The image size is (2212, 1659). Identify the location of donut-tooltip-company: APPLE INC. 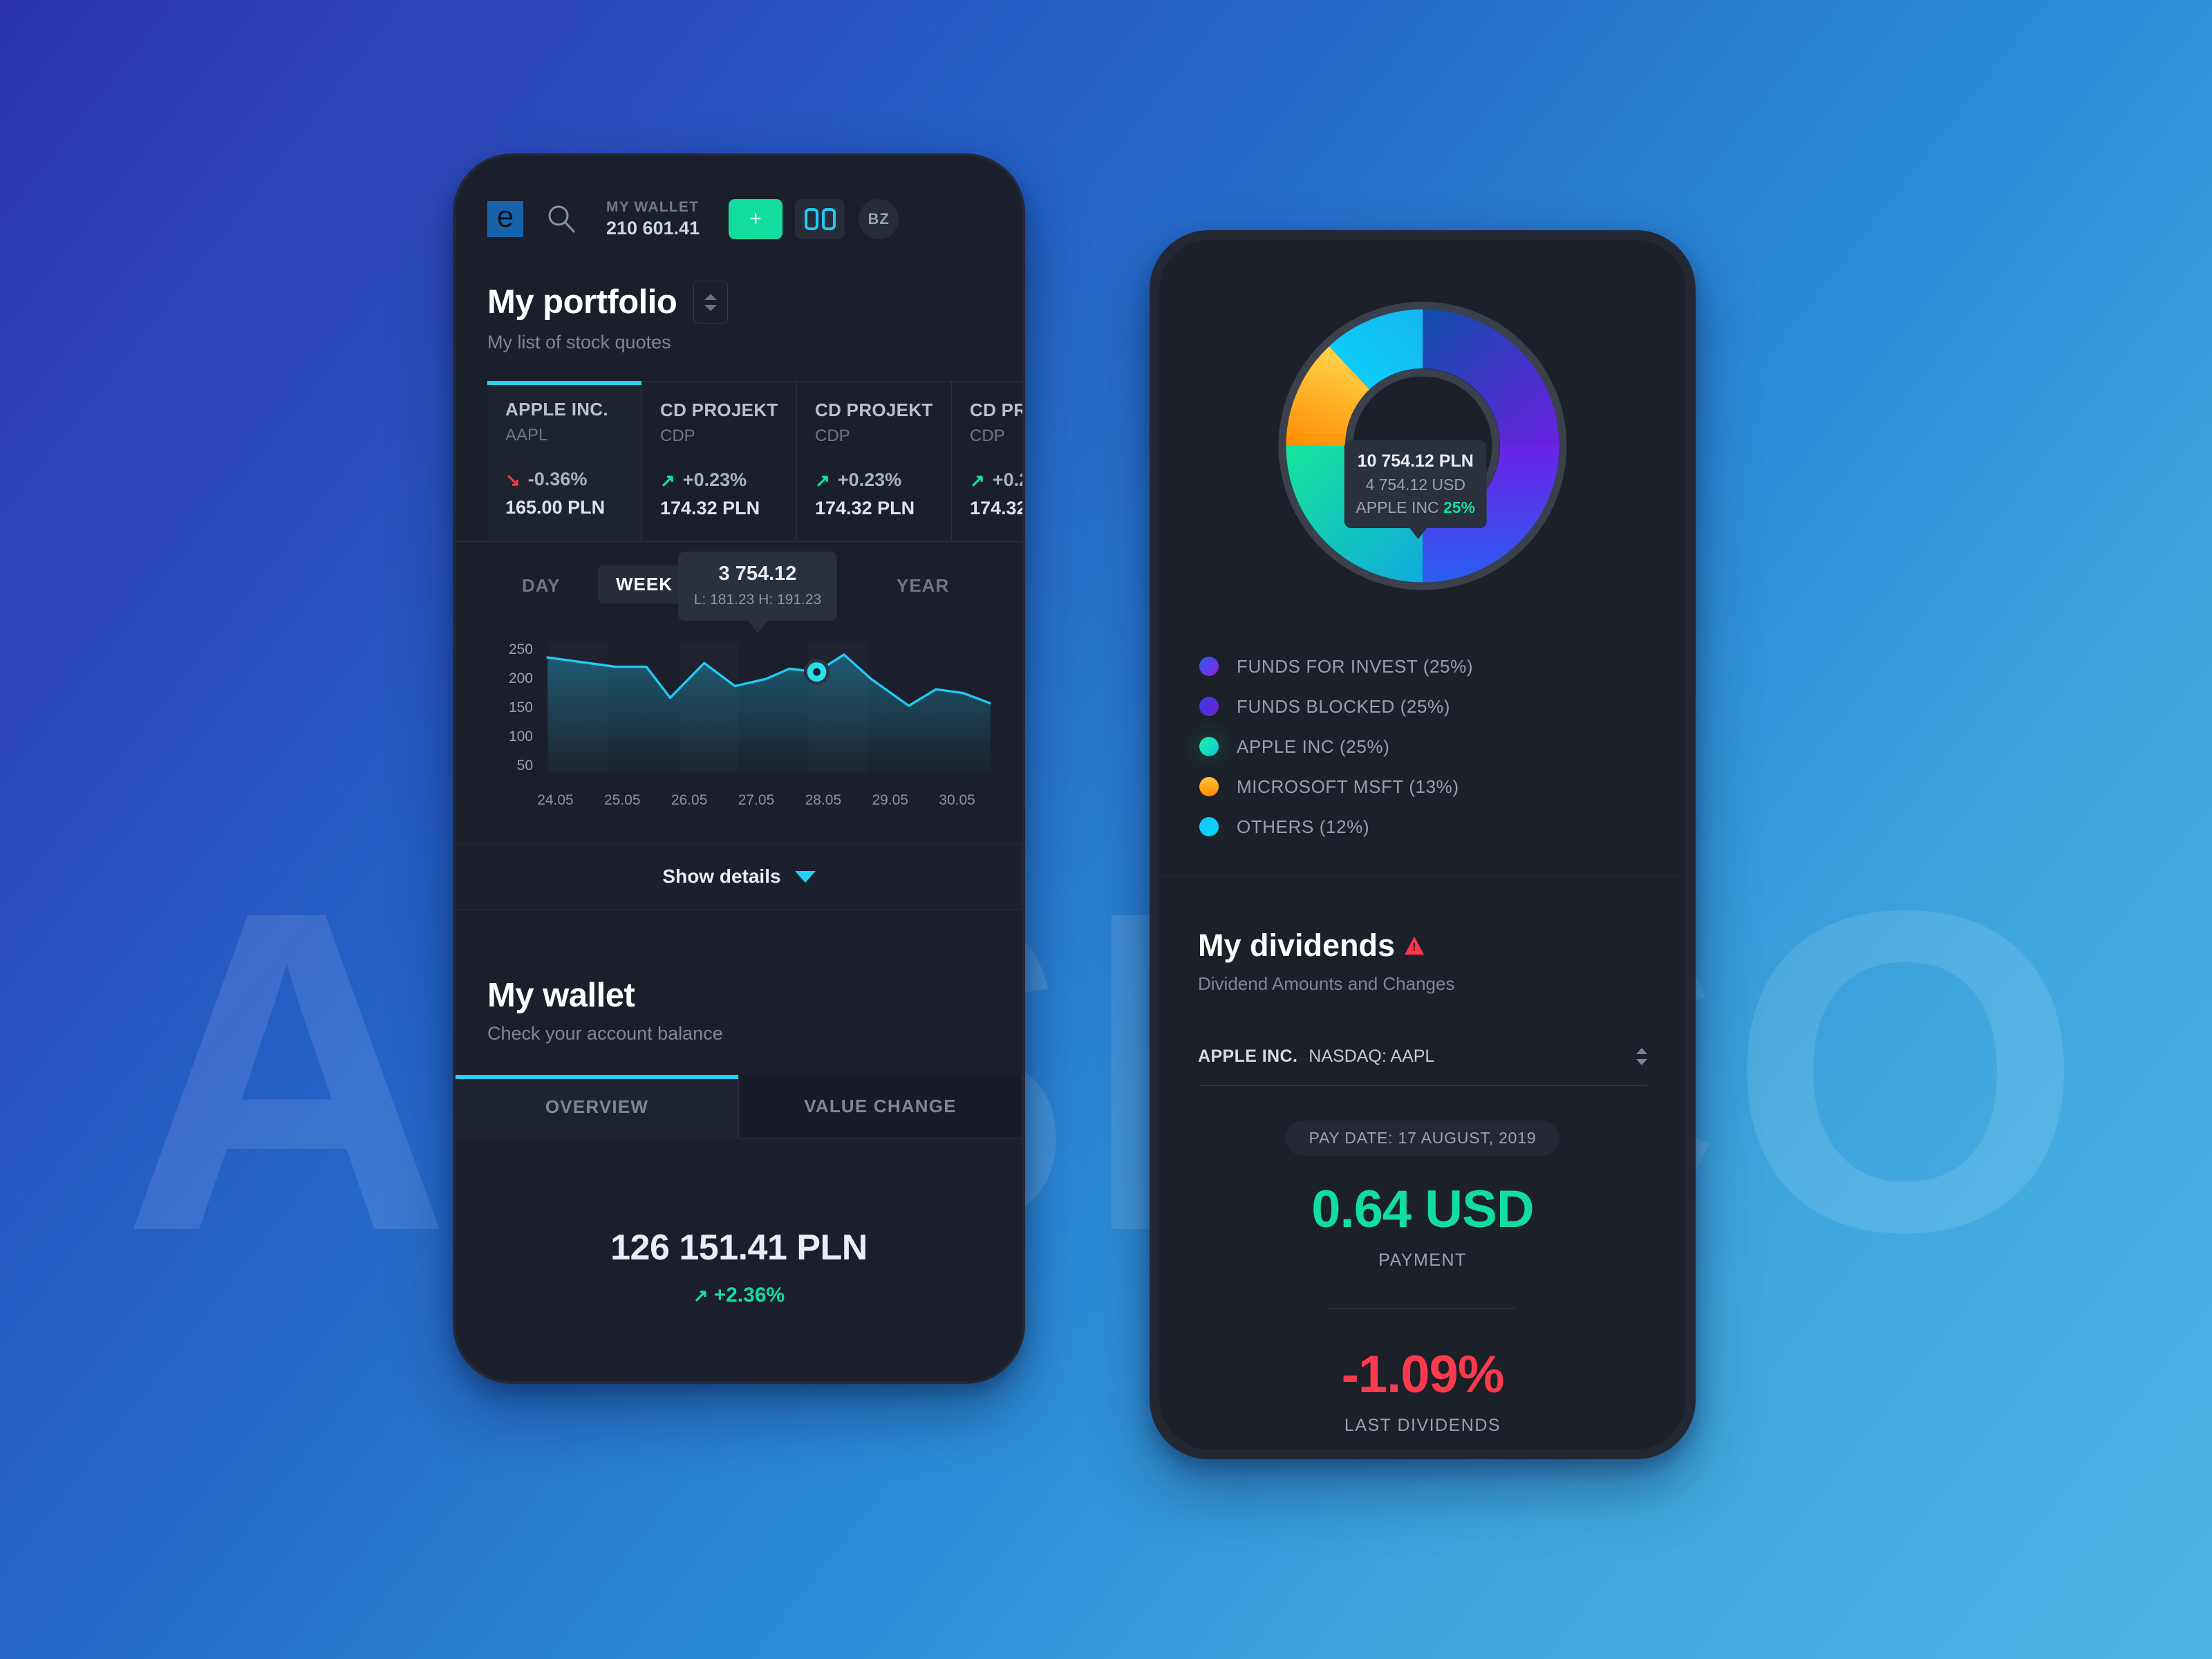
(1398, 507).